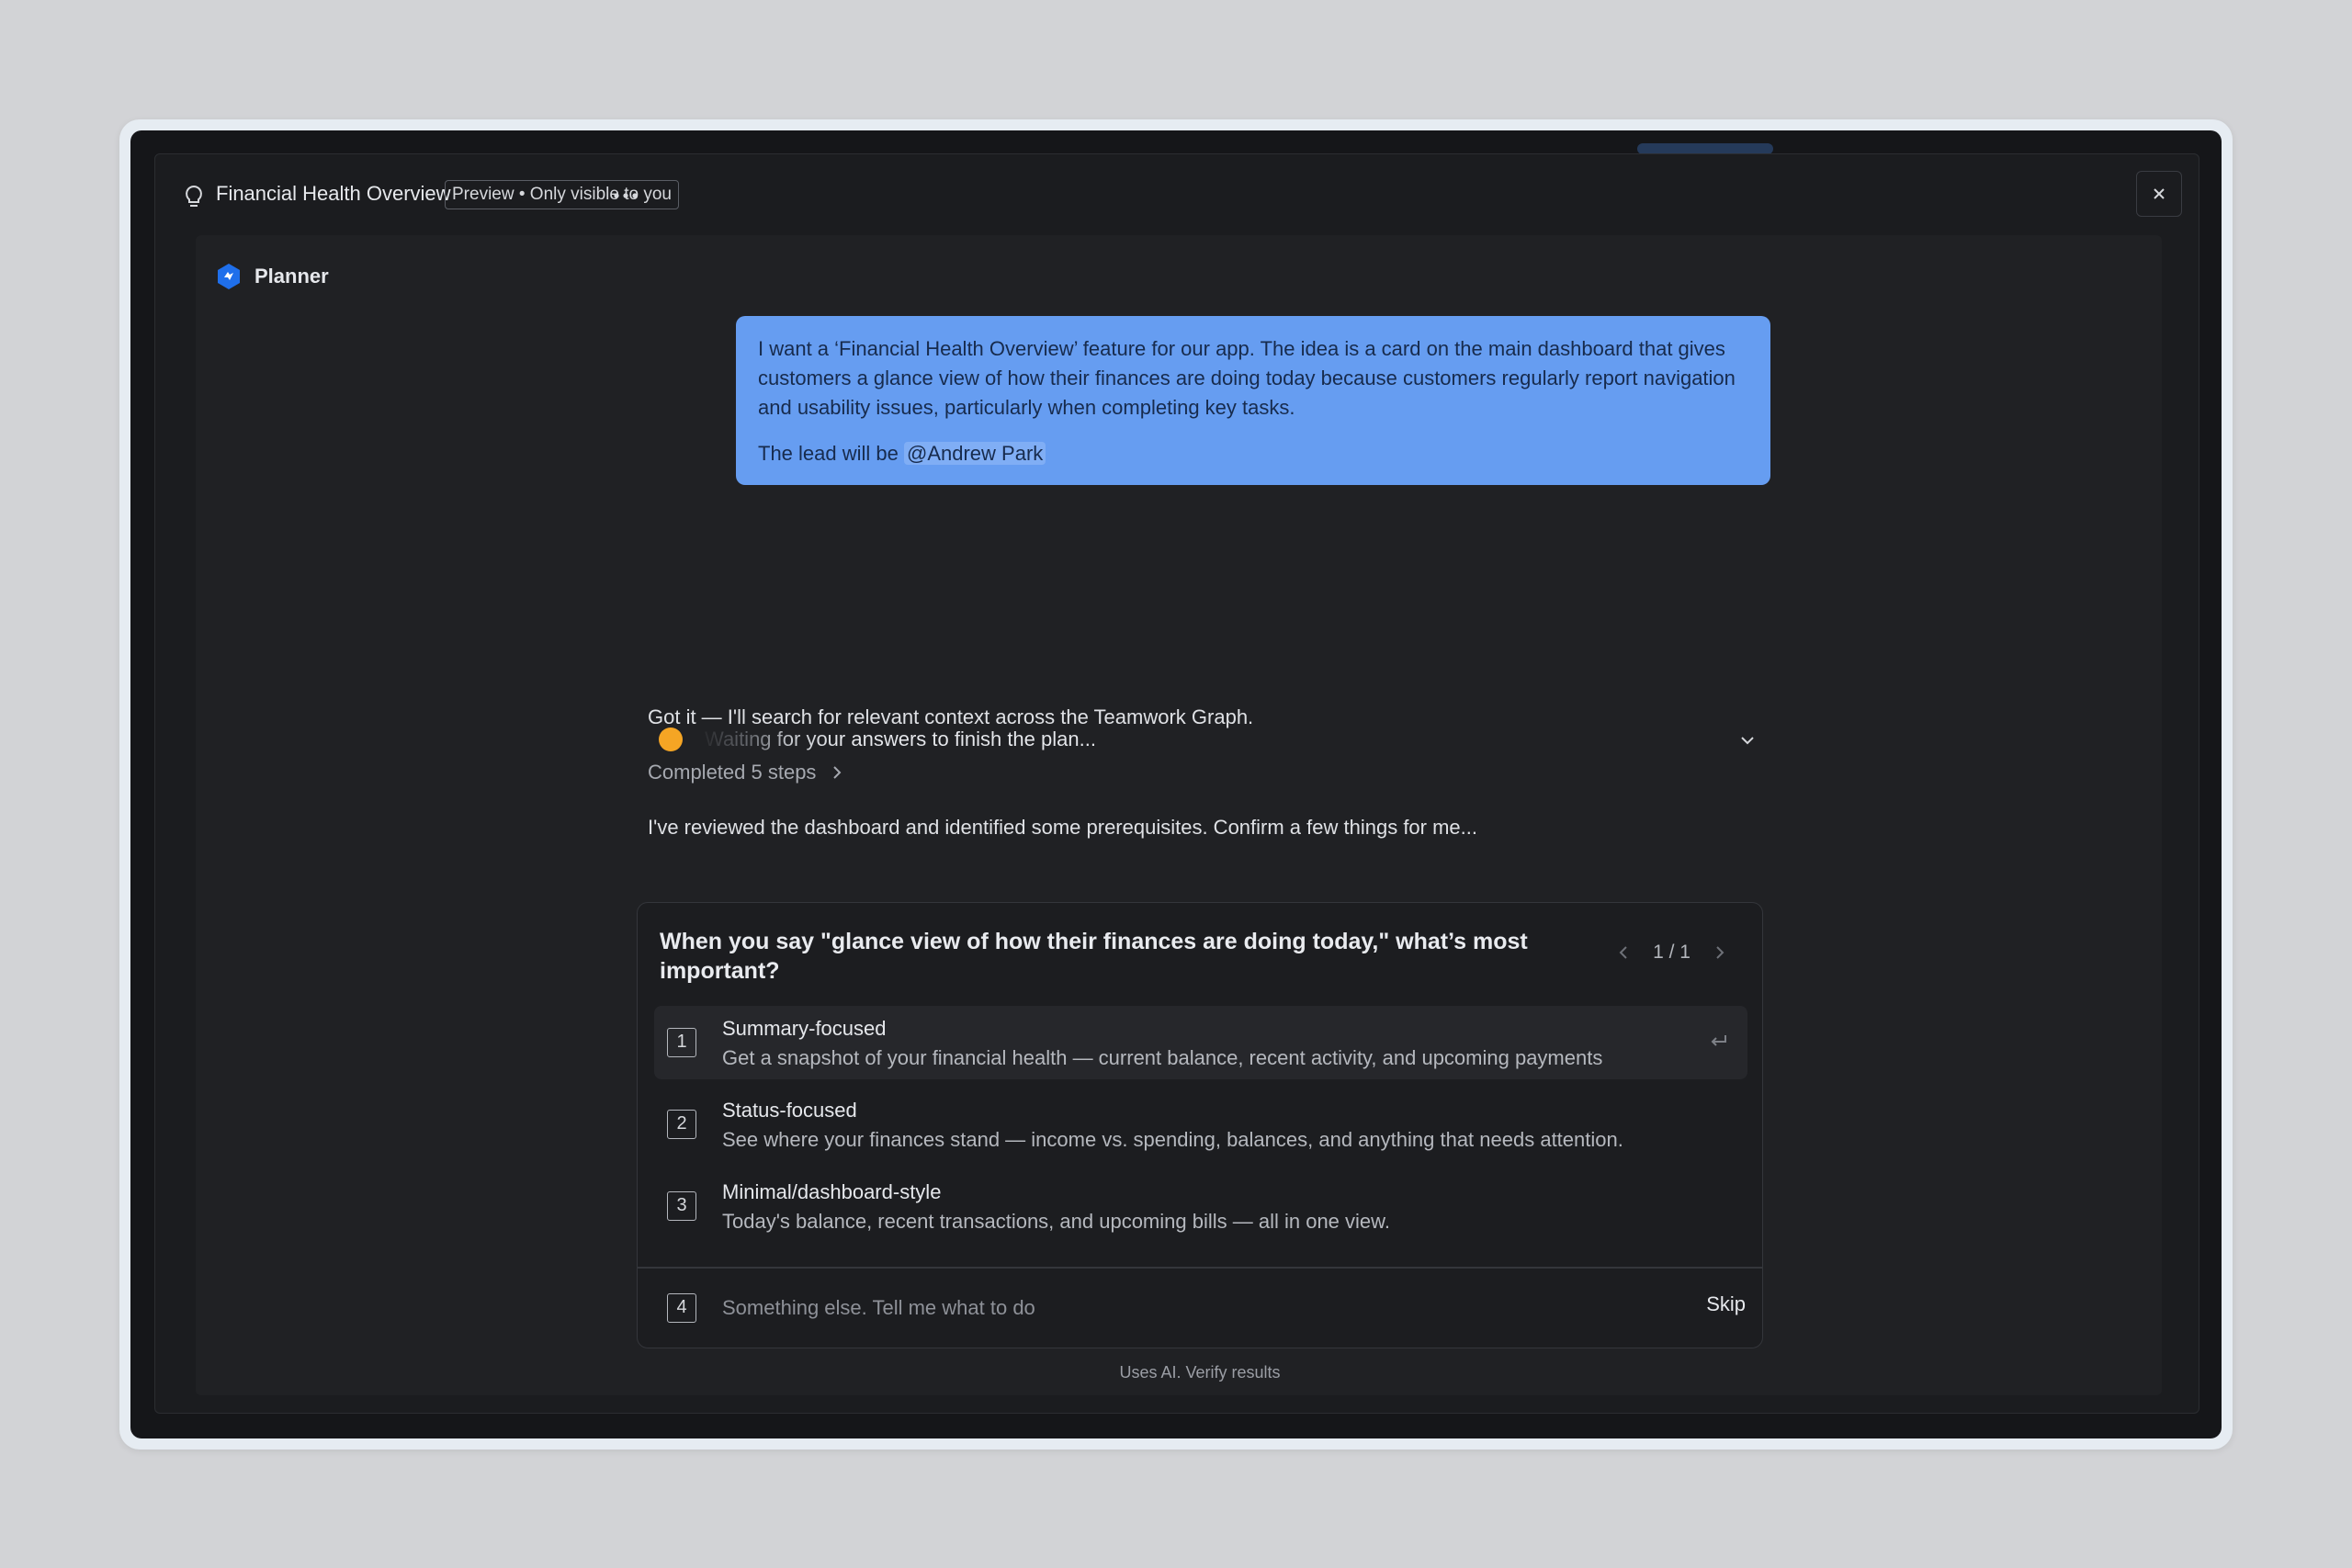 The width and height of the screenshot is (2352, 1568). What do you see at coordinates (1253, 454) in the screenshot?
I see `user-message-lead: The lead will be @Andrew Park` at bounding box center [1253, 454].